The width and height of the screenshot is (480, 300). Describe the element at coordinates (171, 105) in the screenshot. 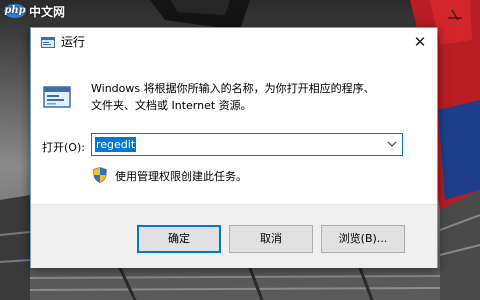

I see `description-line-2: 文件夹、文档或 Internet 资源。` at that location.